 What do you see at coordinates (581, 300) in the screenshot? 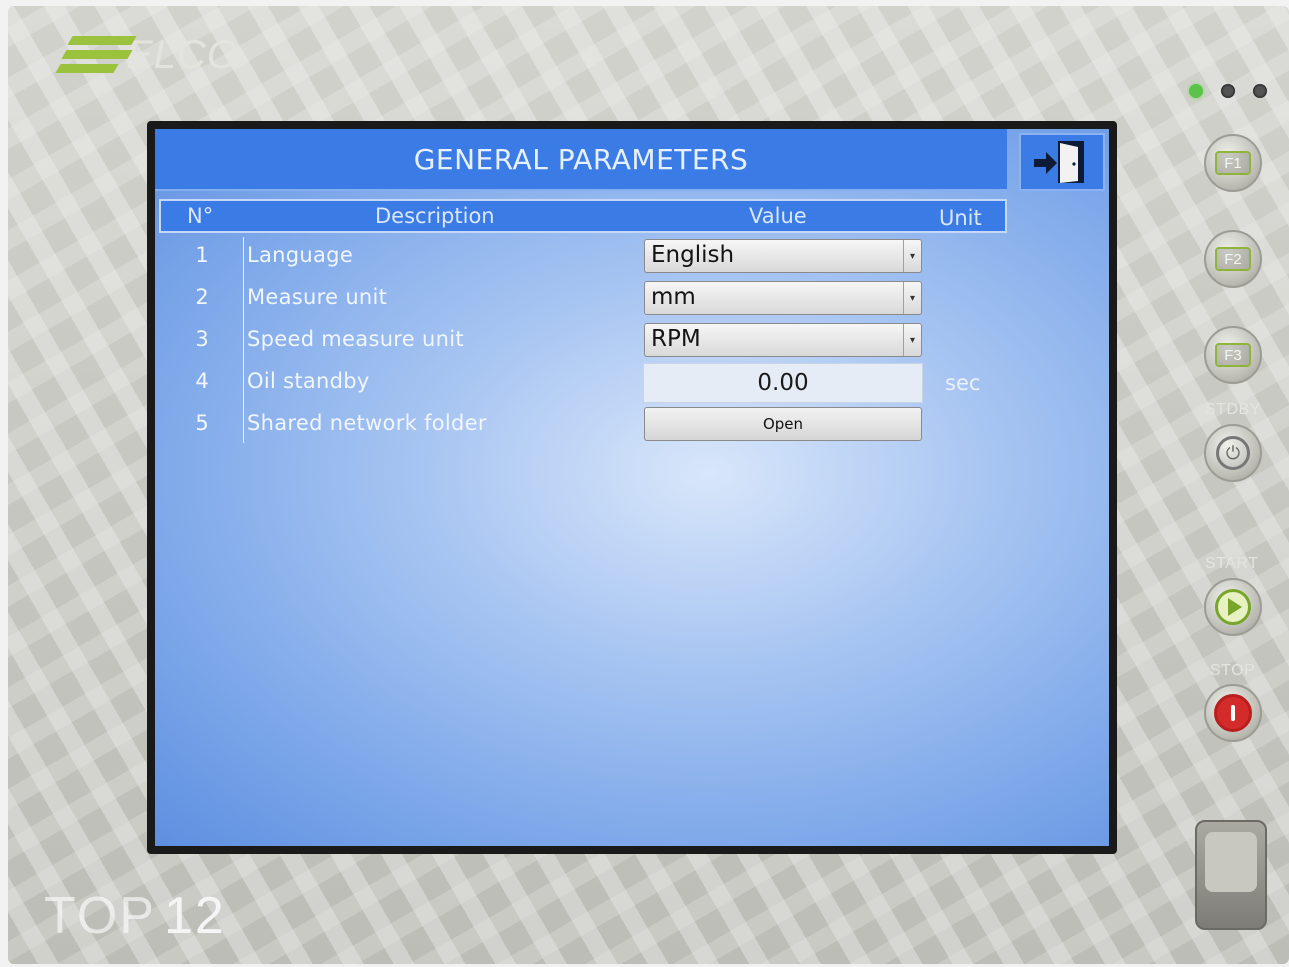
I see `table-row: 2 Measure unit mm ▾` at bounding box center [581, 300].